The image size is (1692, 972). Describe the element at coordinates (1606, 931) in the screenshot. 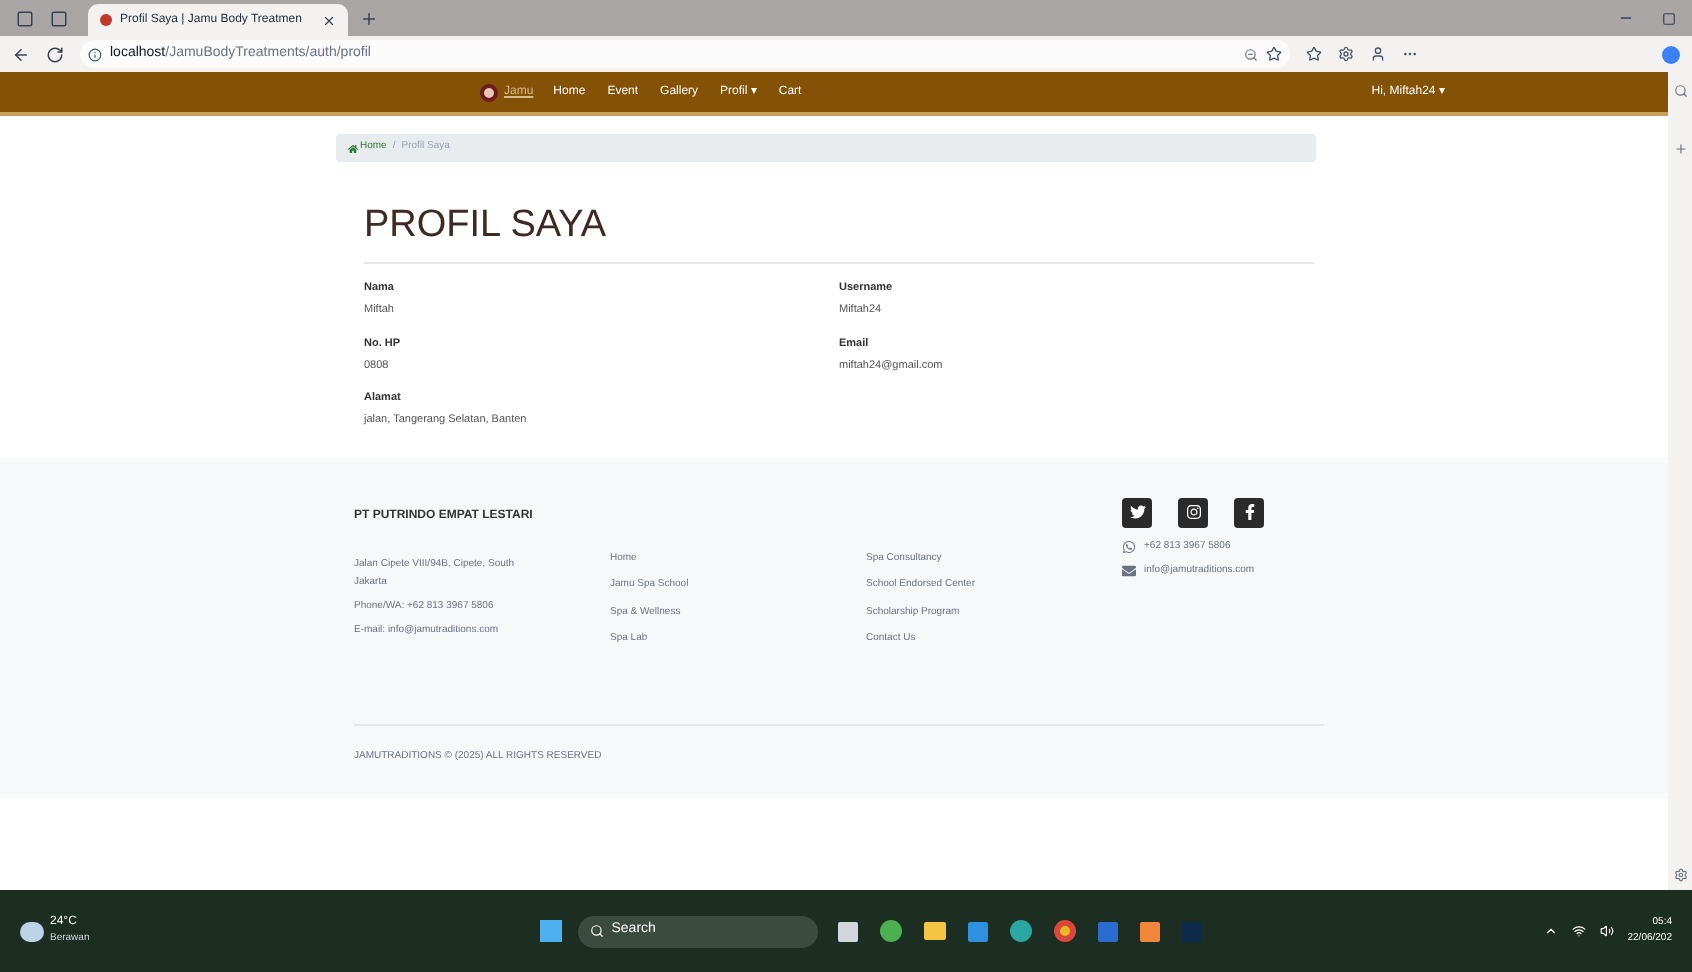

I see `volume-icon` at that location.